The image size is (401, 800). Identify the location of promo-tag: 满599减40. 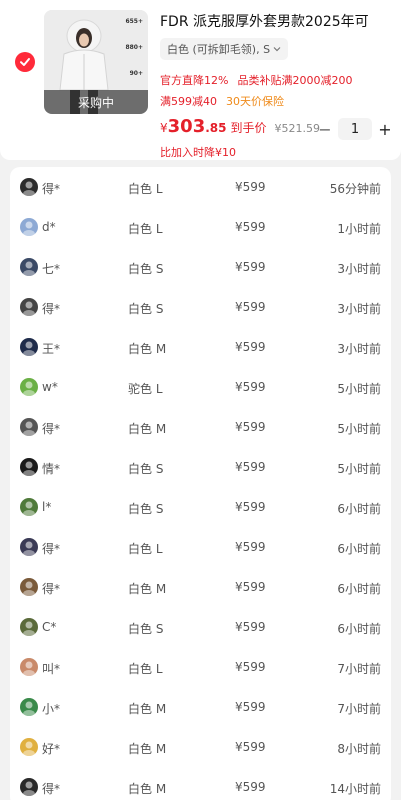
(188, 101).